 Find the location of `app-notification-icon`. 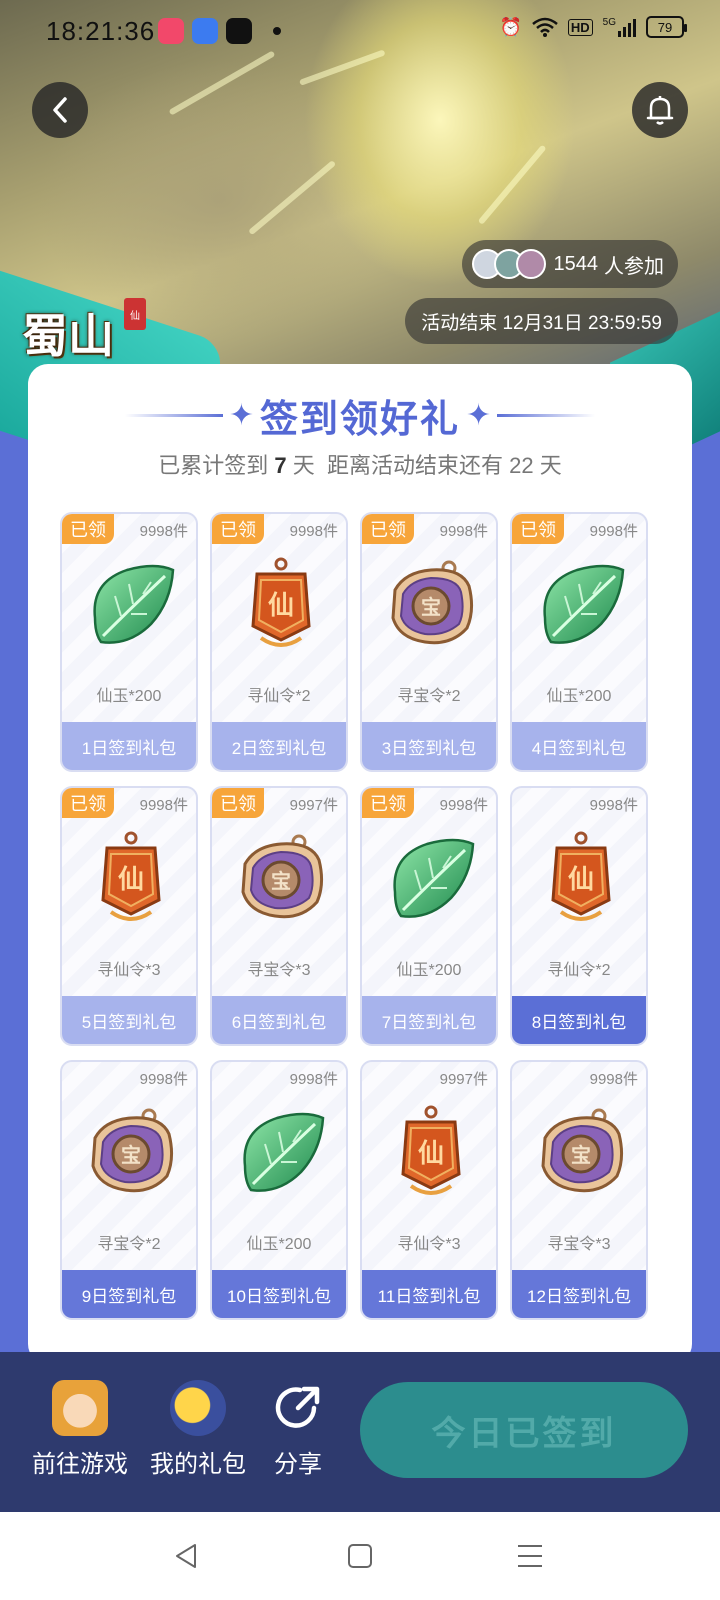

app-notification-icon is located at coordinates (171, 31).